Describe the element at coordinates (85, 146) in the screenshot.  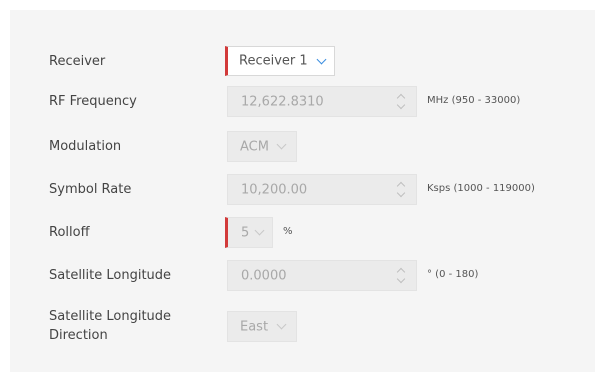
I see `modulation-label: Modulation` at that location.